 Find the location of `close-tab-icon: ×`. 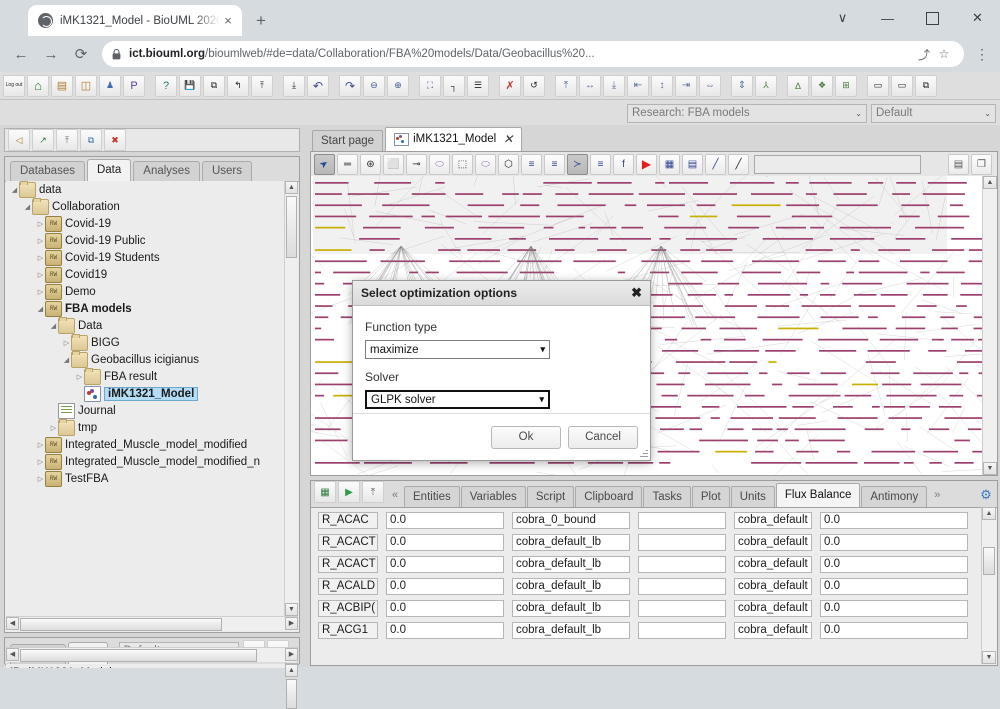

close-tab-icon: × is located at coordinates (228, 20).